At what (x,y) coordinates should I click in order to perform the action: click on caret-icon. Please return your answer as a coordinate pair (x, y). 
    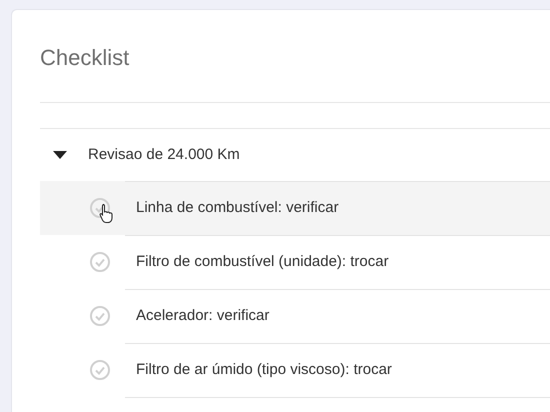
    Looking at the image, I should click on (60, 155).